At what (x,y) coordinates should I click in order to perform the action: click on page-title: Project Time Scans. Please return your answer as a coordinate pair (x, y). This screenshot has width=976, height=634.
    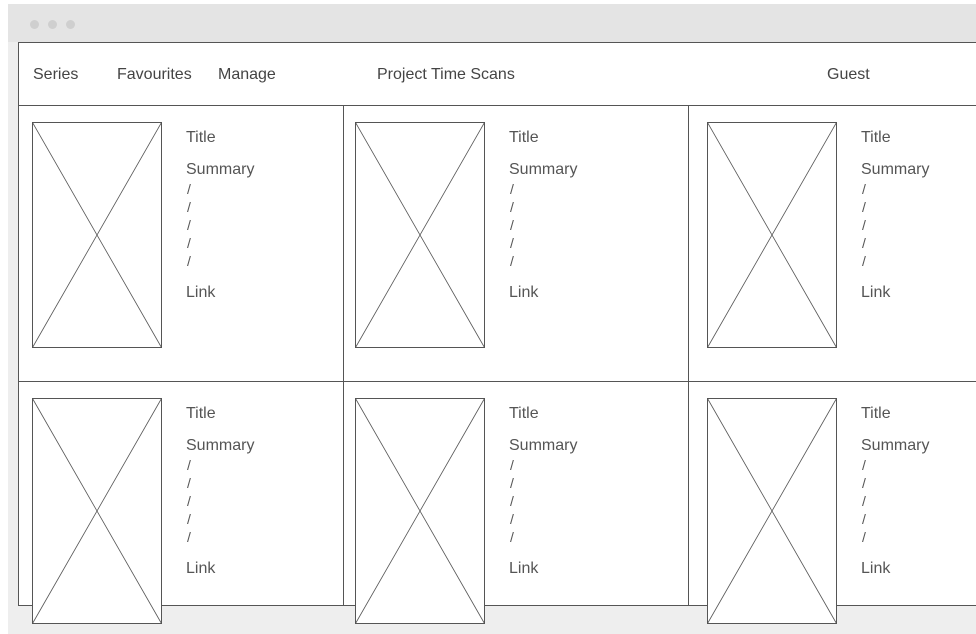
    Looking at the image, I should click on (446, 74).